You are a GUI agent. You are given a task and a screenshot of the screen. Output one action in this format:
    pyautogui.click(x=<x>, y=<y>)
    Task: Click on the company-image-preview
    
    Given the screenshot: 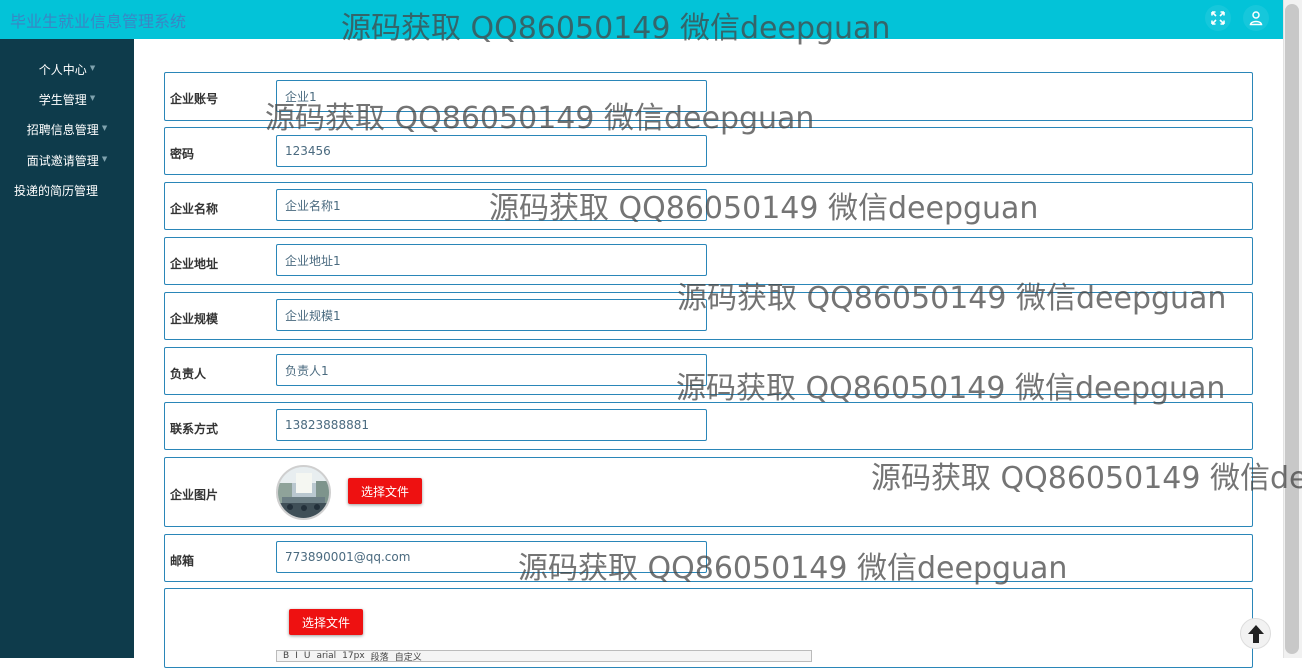 What is the action you would take?
    pyautogui.click(x=303, y=492)
    